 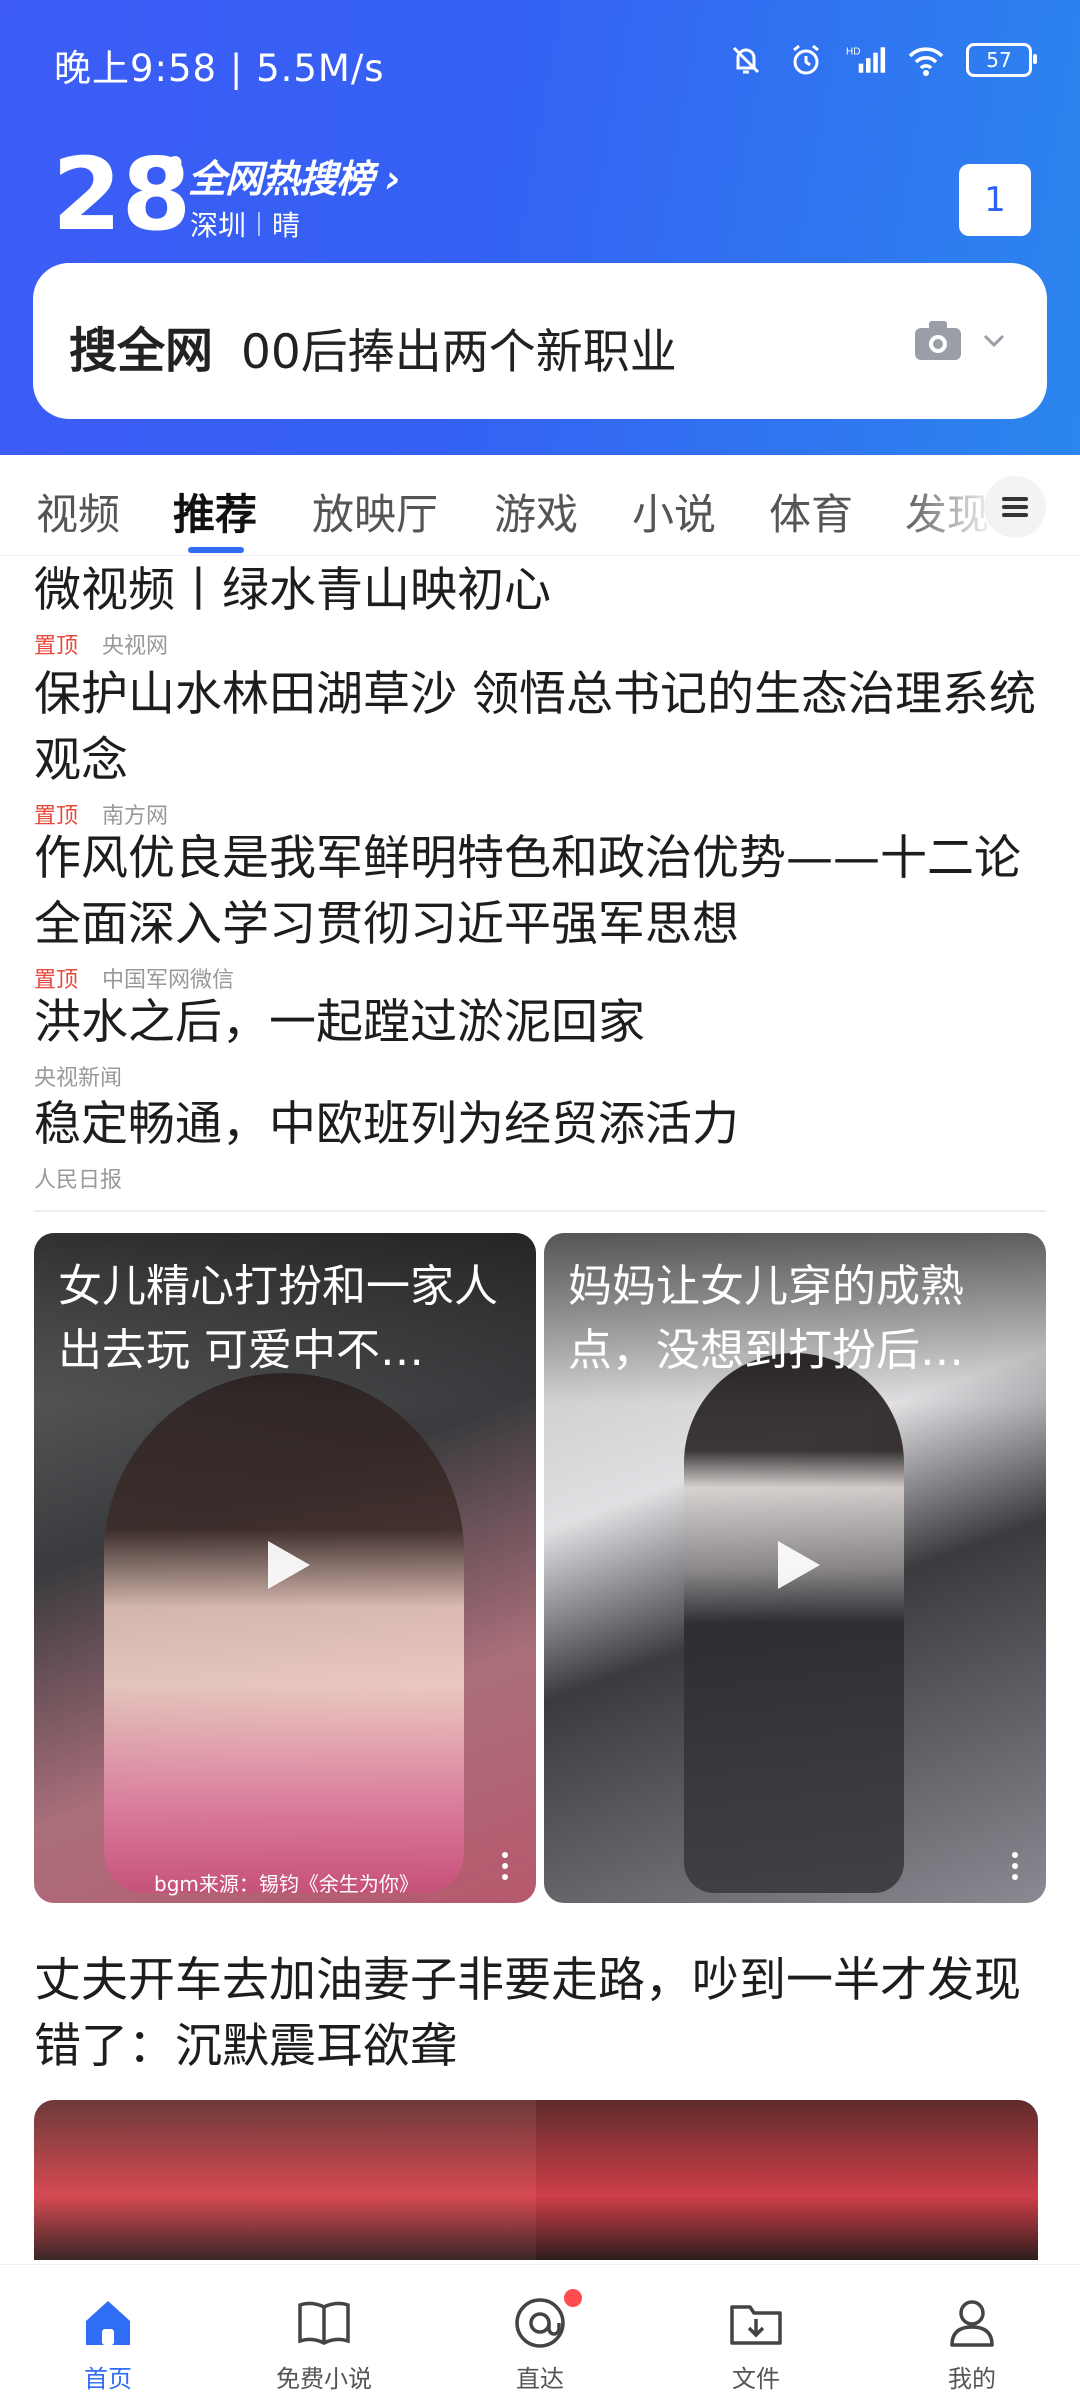 I want to click on news-meta: 人民日报, so click(x=539, y=1178).